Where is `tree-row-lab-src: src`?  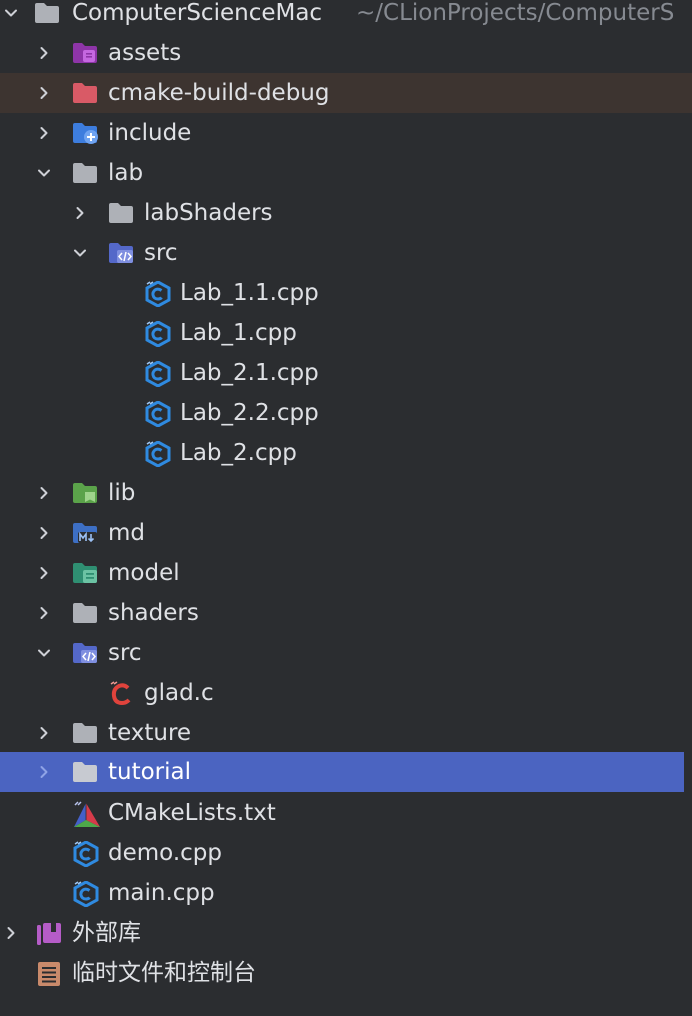 tree-row-lab-src: src is located at coordinates (346, 253).